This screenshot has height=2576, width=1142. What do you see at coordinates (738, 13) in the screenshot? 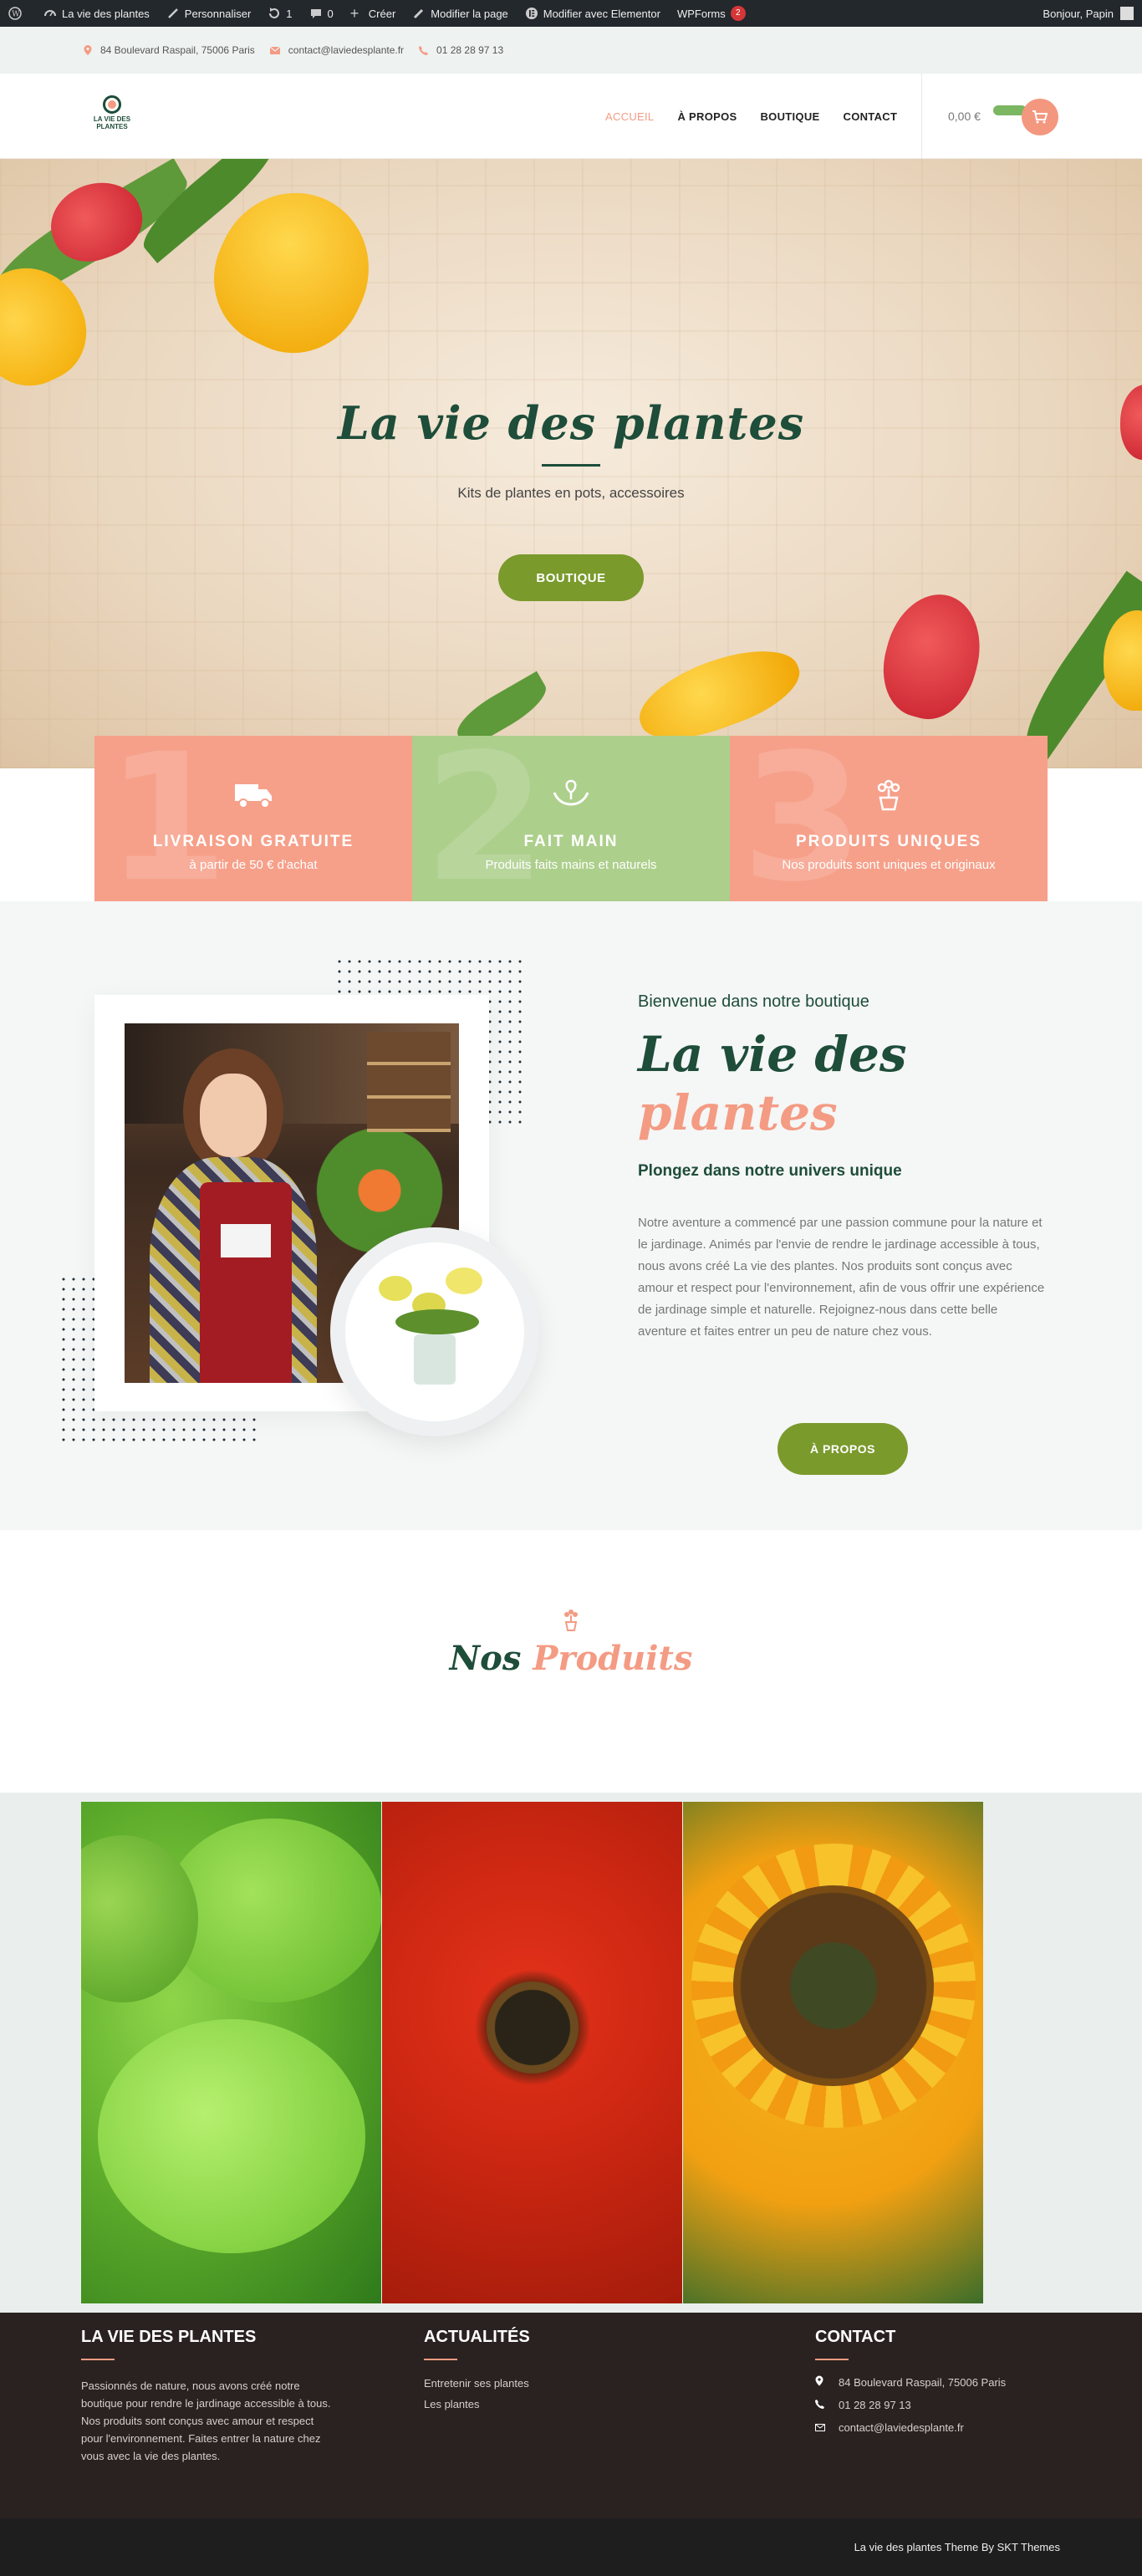
I see `wpforms-count-badge: 2` at bounding box center [738, 13].